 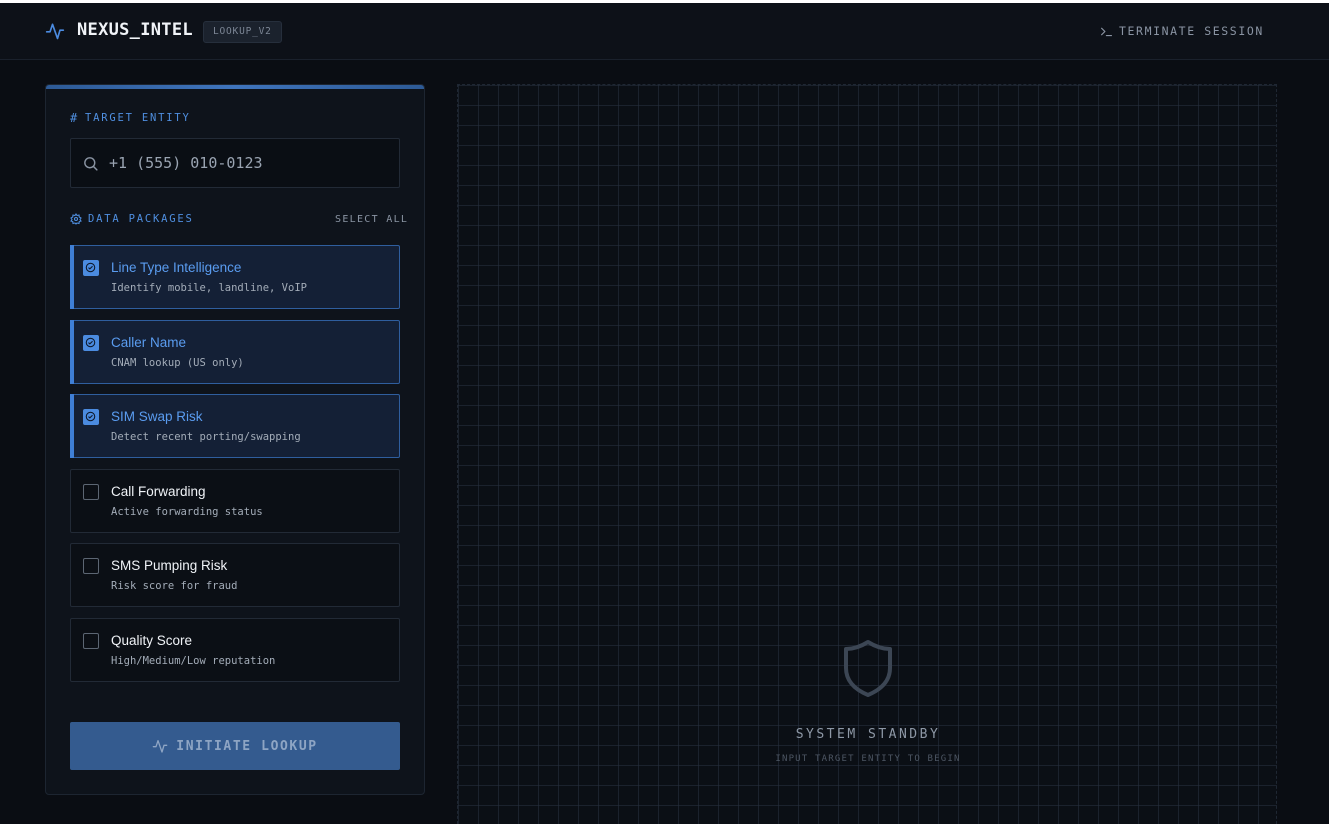 I want to click on version-badge: LOOKUP_V2, so click(x=242, y=32).